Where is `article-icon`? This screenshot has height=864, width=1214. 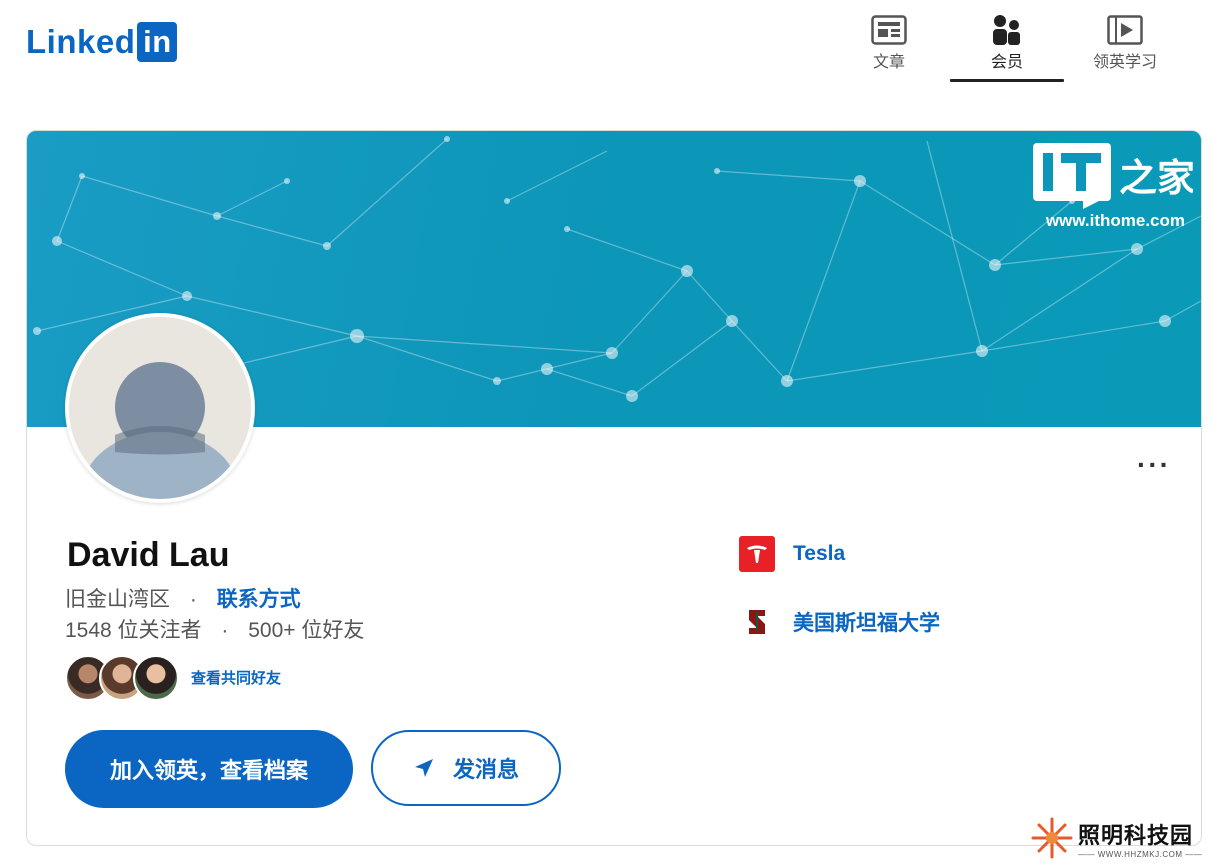
article-icon is located at coordinates (889, 30).